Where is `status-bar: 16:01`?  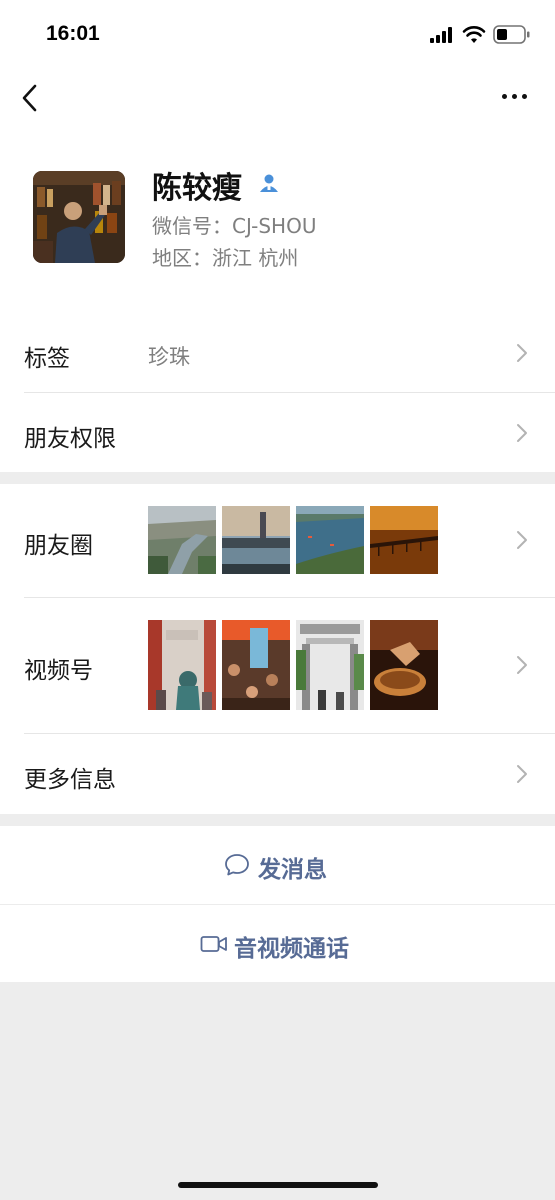 status-bar: 16:01 is located at coordinates (277, 35).